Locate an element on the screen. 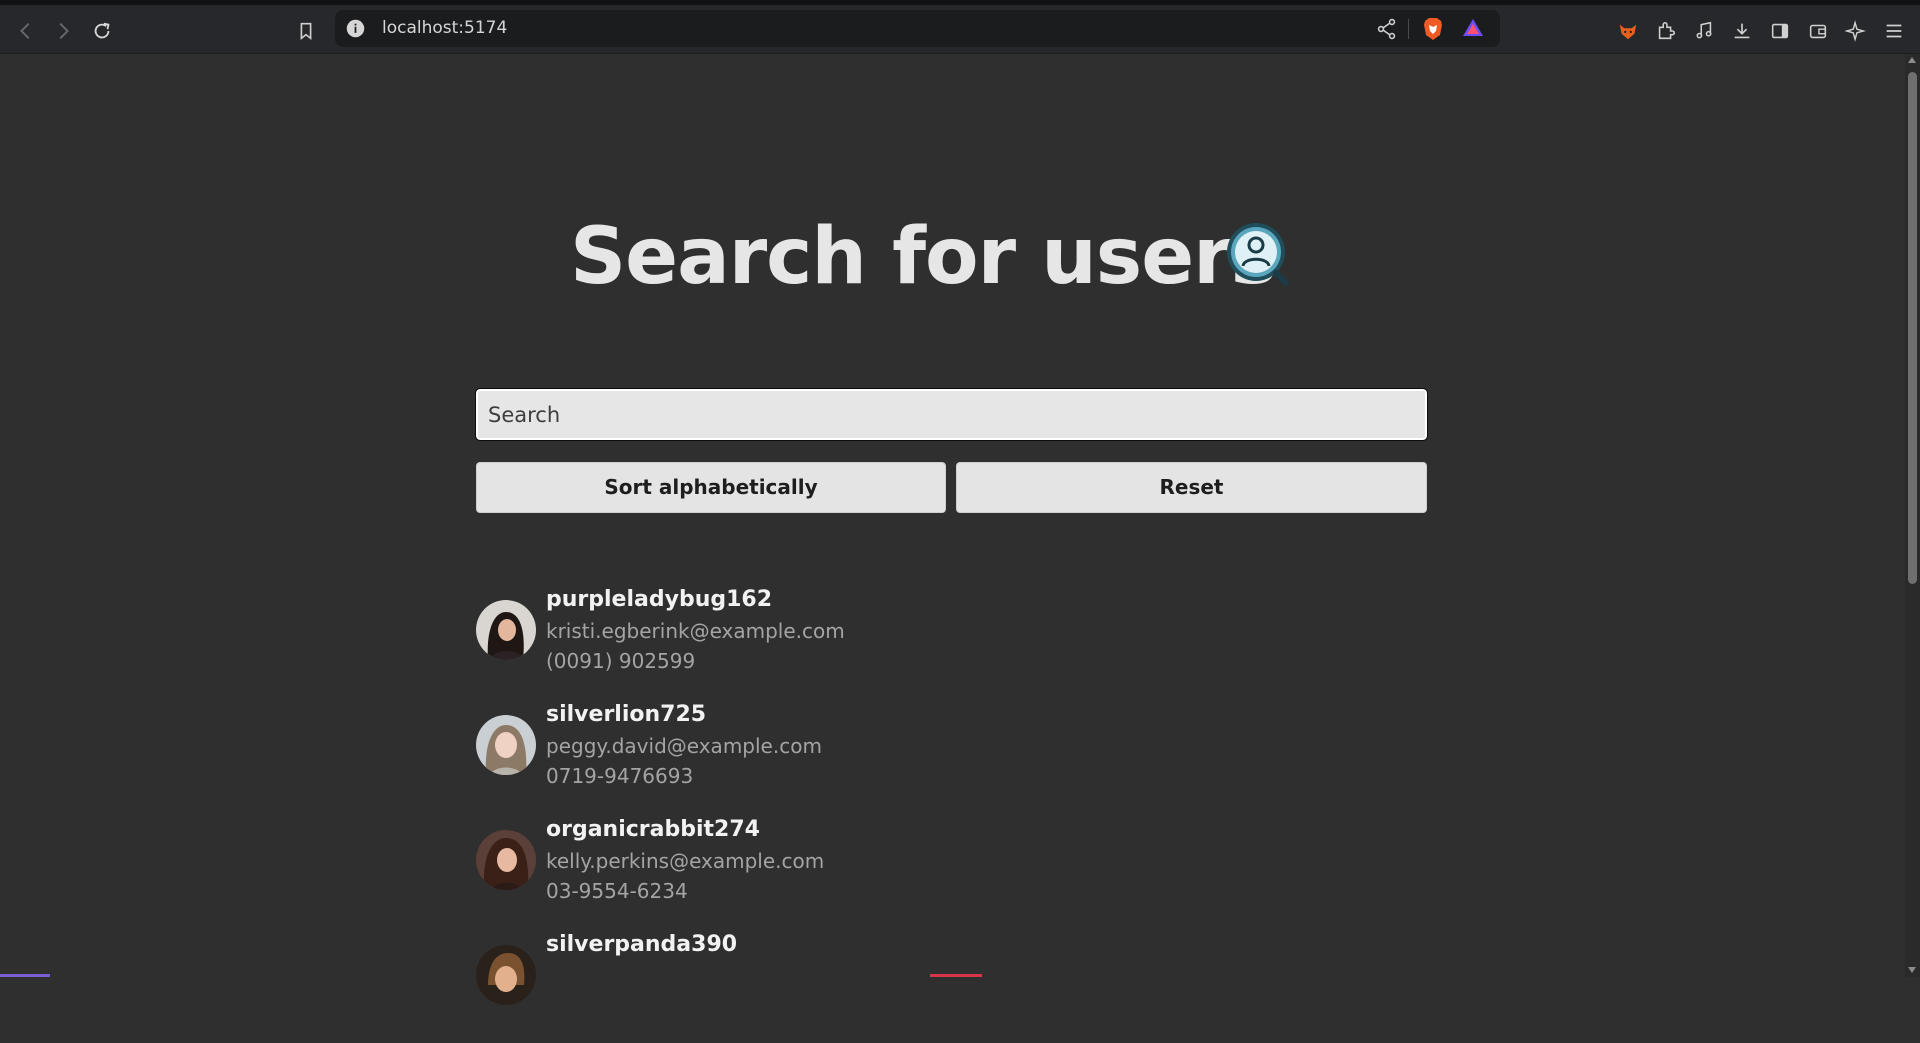 The width and height of the screenshot is (1920, 1043). user-username: organicrabbit274 is located at coordinates (653, 829).